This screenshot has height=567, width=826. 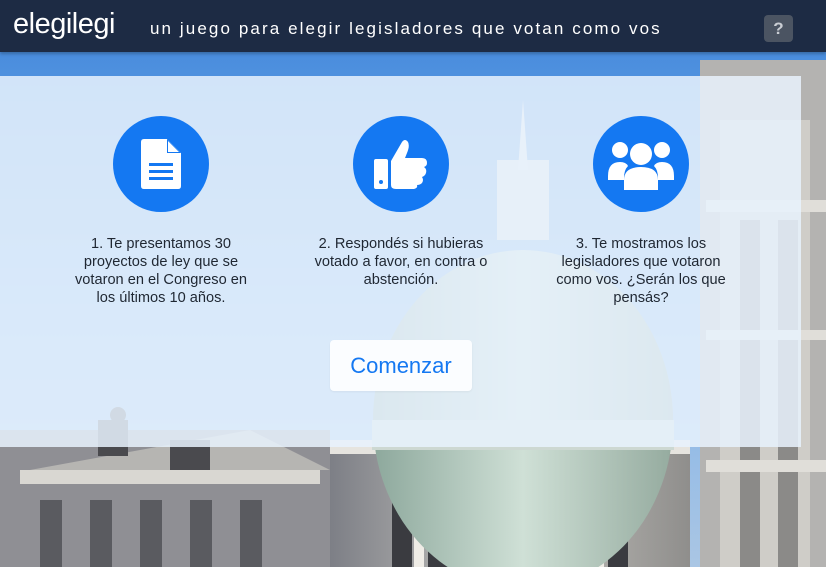 I want to click on start-button: Comenzar, so click(x=401, y=365).